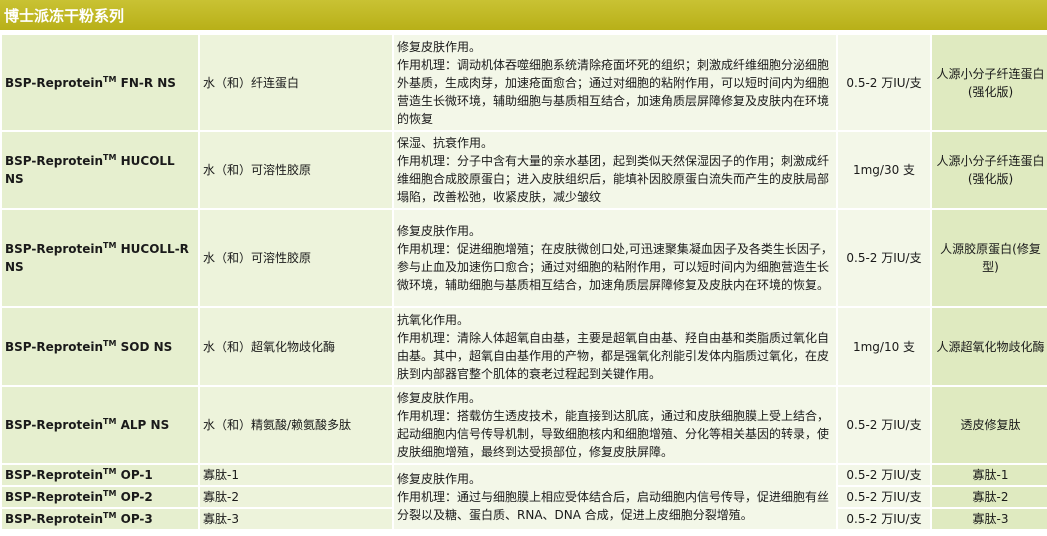 The image size is (1047, 536). I want to click on product-name: BSP-ReproteinTM OP-2, so click(100, 497).